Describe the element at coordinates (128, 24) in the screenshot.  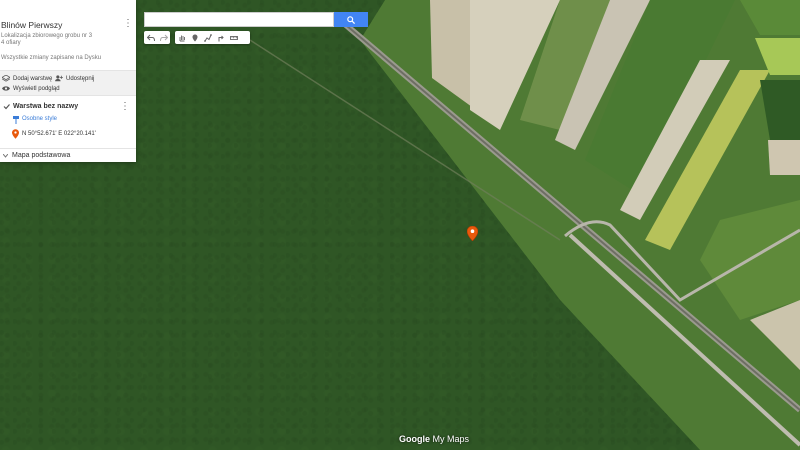
I see `map-options-icon: ⋮` at that location.